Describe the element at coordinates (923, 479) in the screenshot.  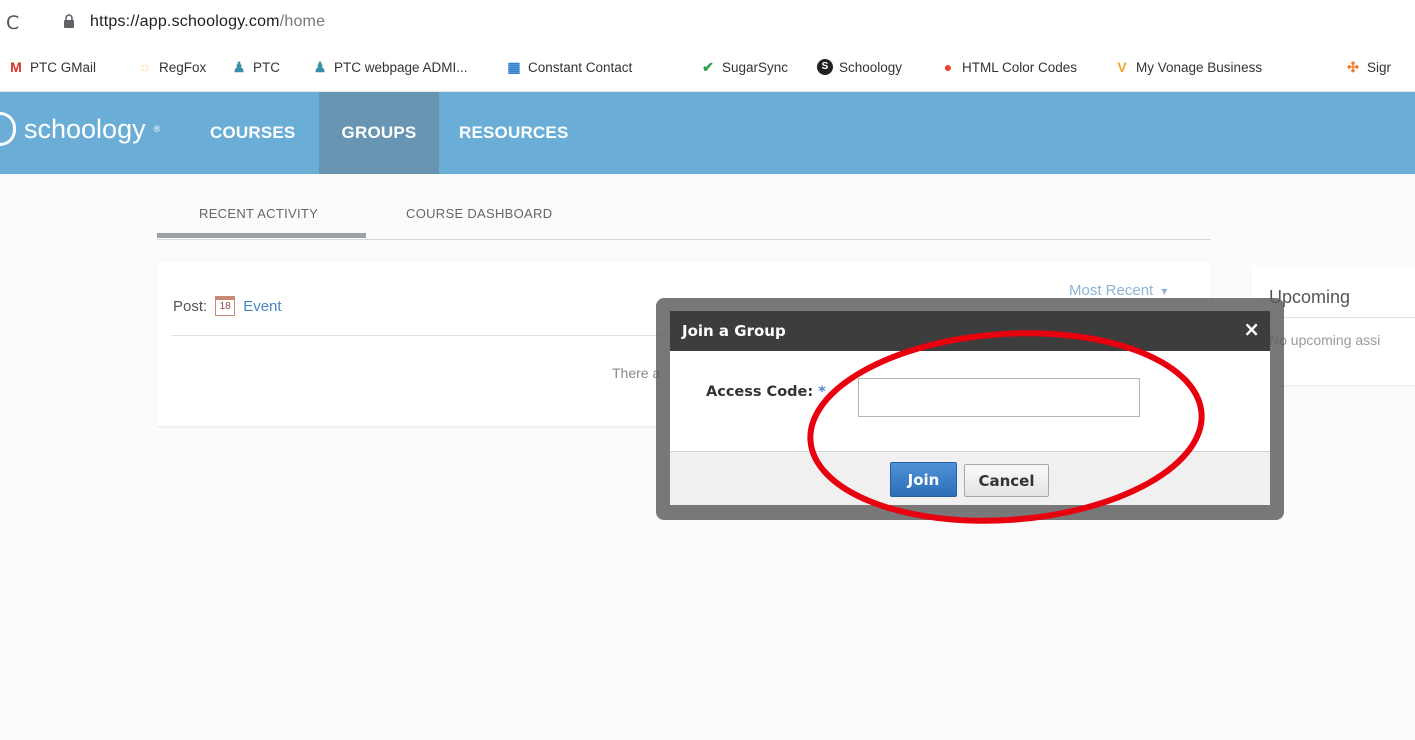
I see `join-button: Join` at that location.